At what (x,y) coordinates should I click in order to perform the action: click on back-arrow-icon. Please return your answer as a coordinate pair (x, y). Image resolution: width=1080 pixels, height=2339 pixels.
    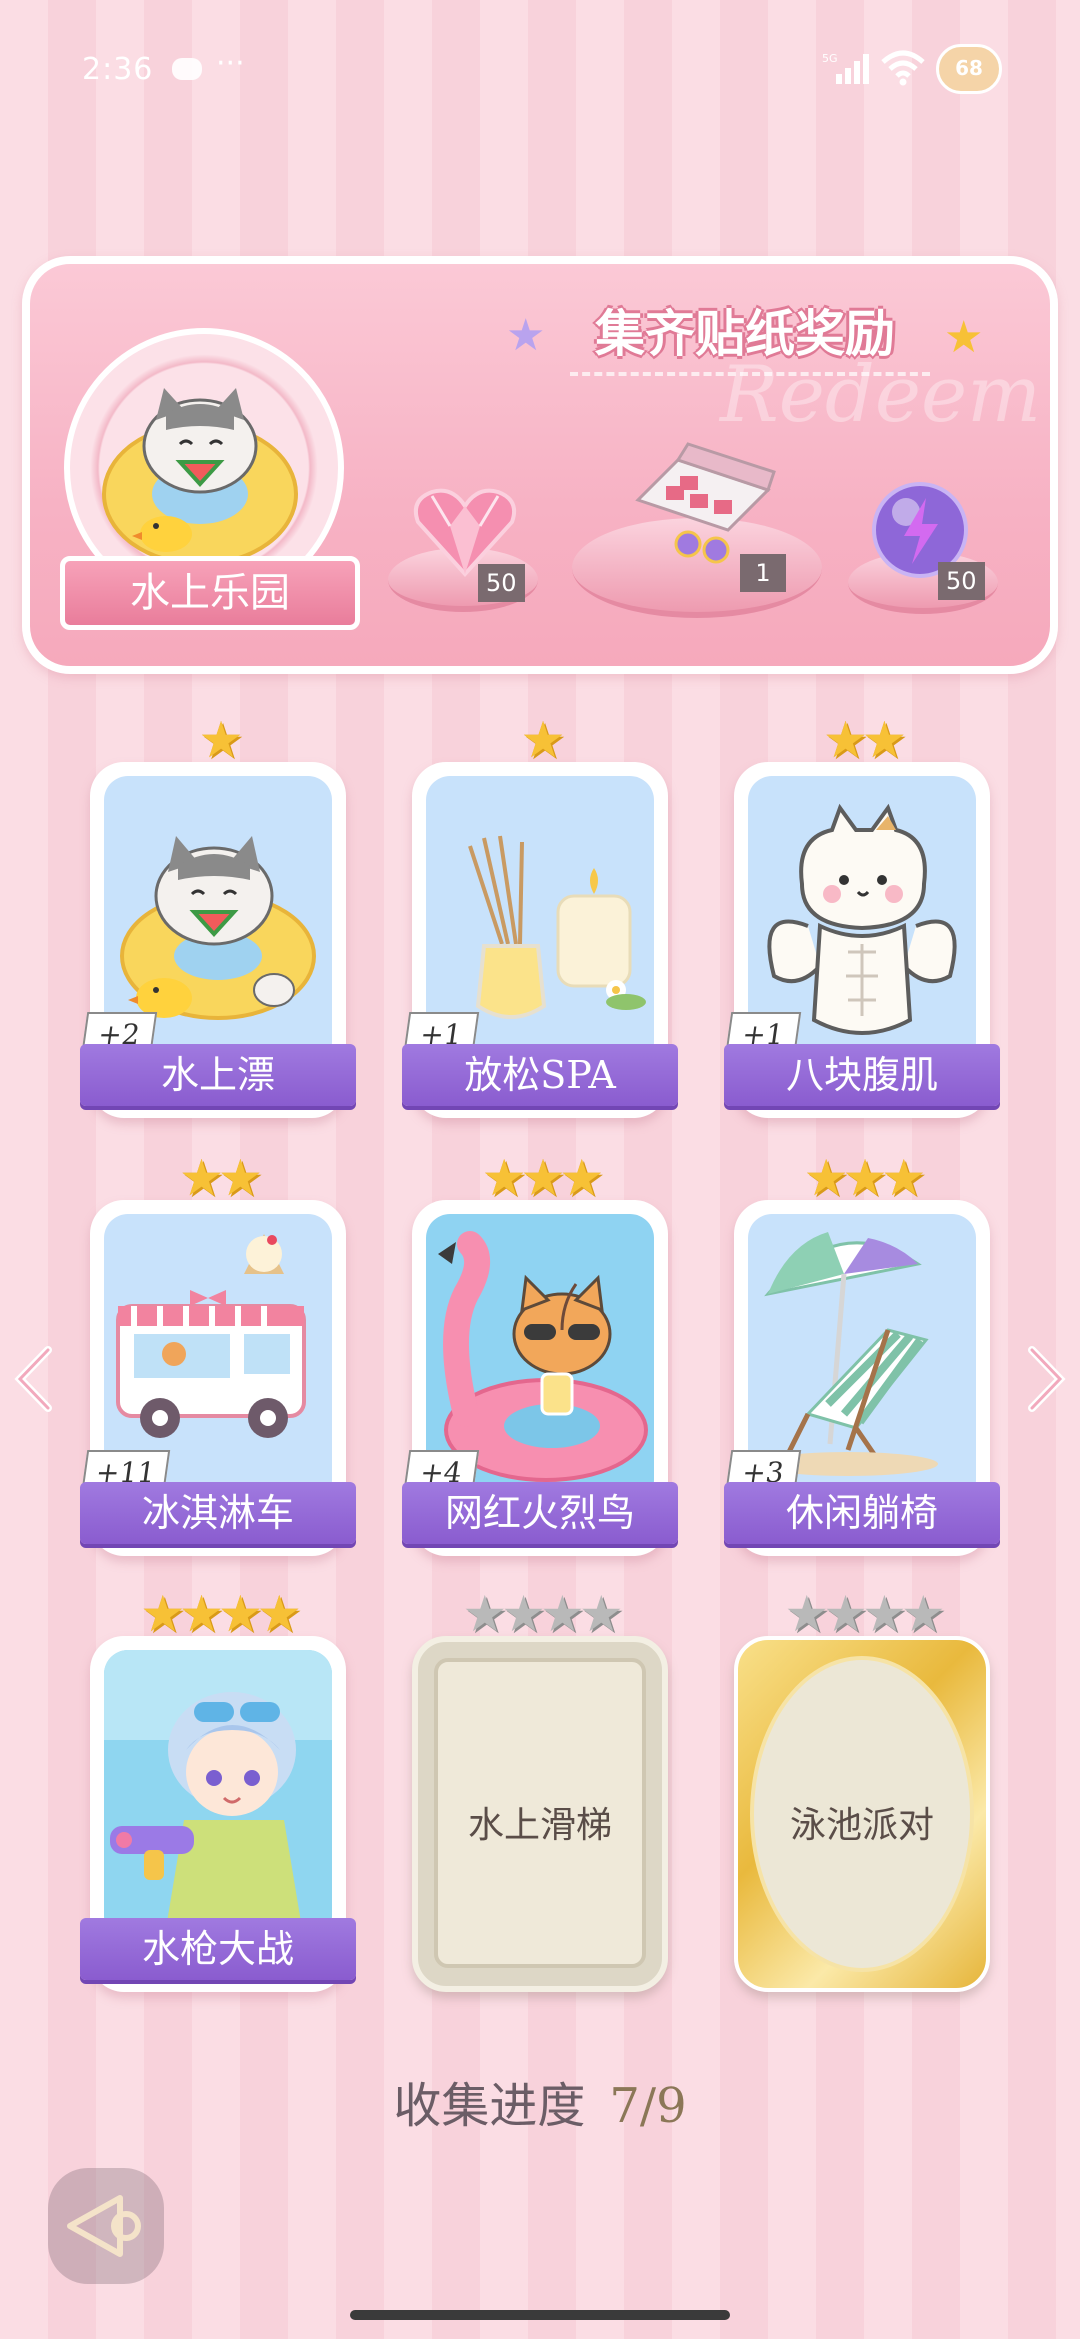
    Looking at the image, I should click on (104, 2226).